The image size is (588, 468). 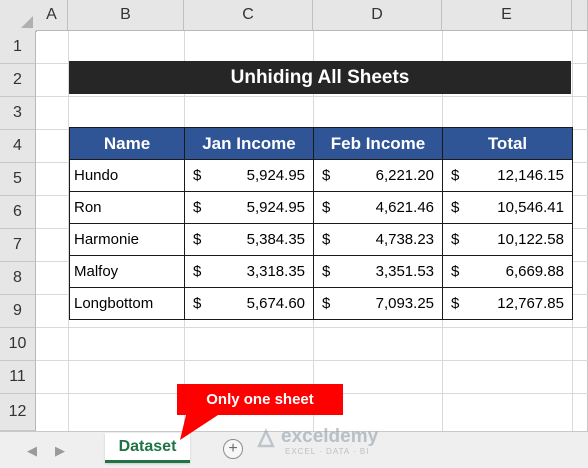 What do you see at coordinates (404, 207) in the screenshot?
I see `cell-value: 4,621.46` at bounding box center [404, 207].